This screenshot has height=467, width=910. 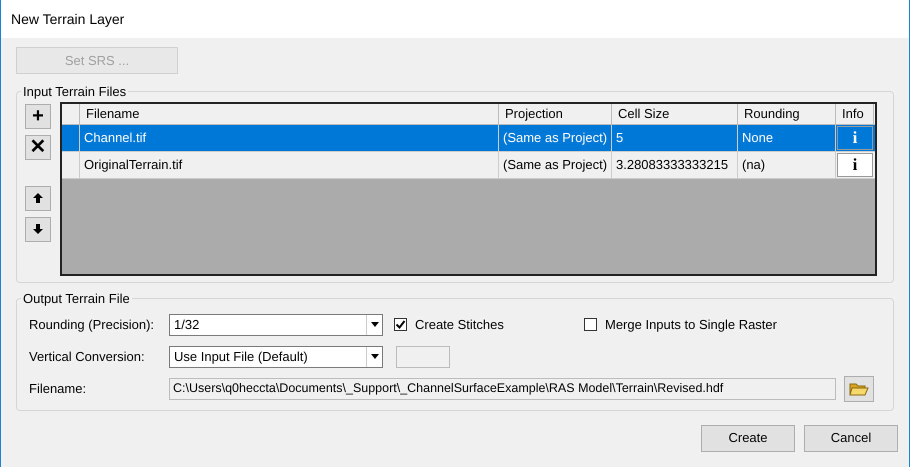 I want to click on table-row: Channel.tif (Same as Project) 5 None i, so click(x=468, y=138).